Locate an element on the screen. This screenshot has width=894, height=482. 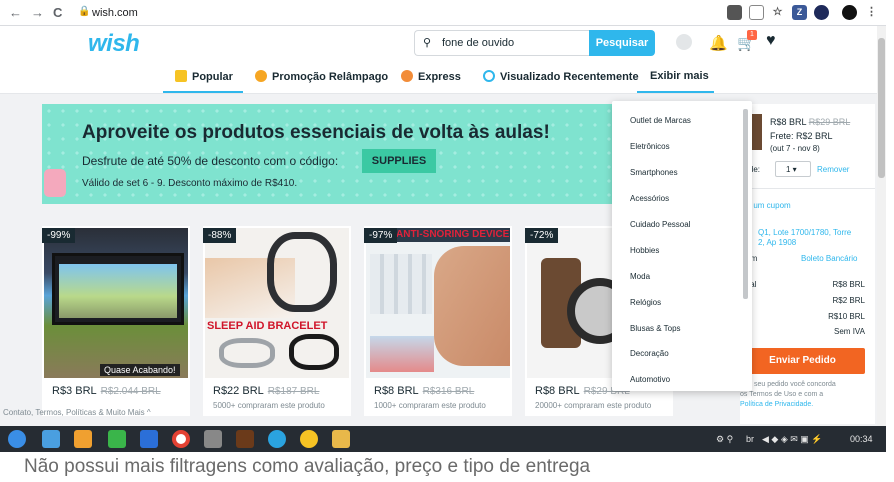
tab-recently-viewed: Visualizado Recentemente is located at coordinates (561, 76).